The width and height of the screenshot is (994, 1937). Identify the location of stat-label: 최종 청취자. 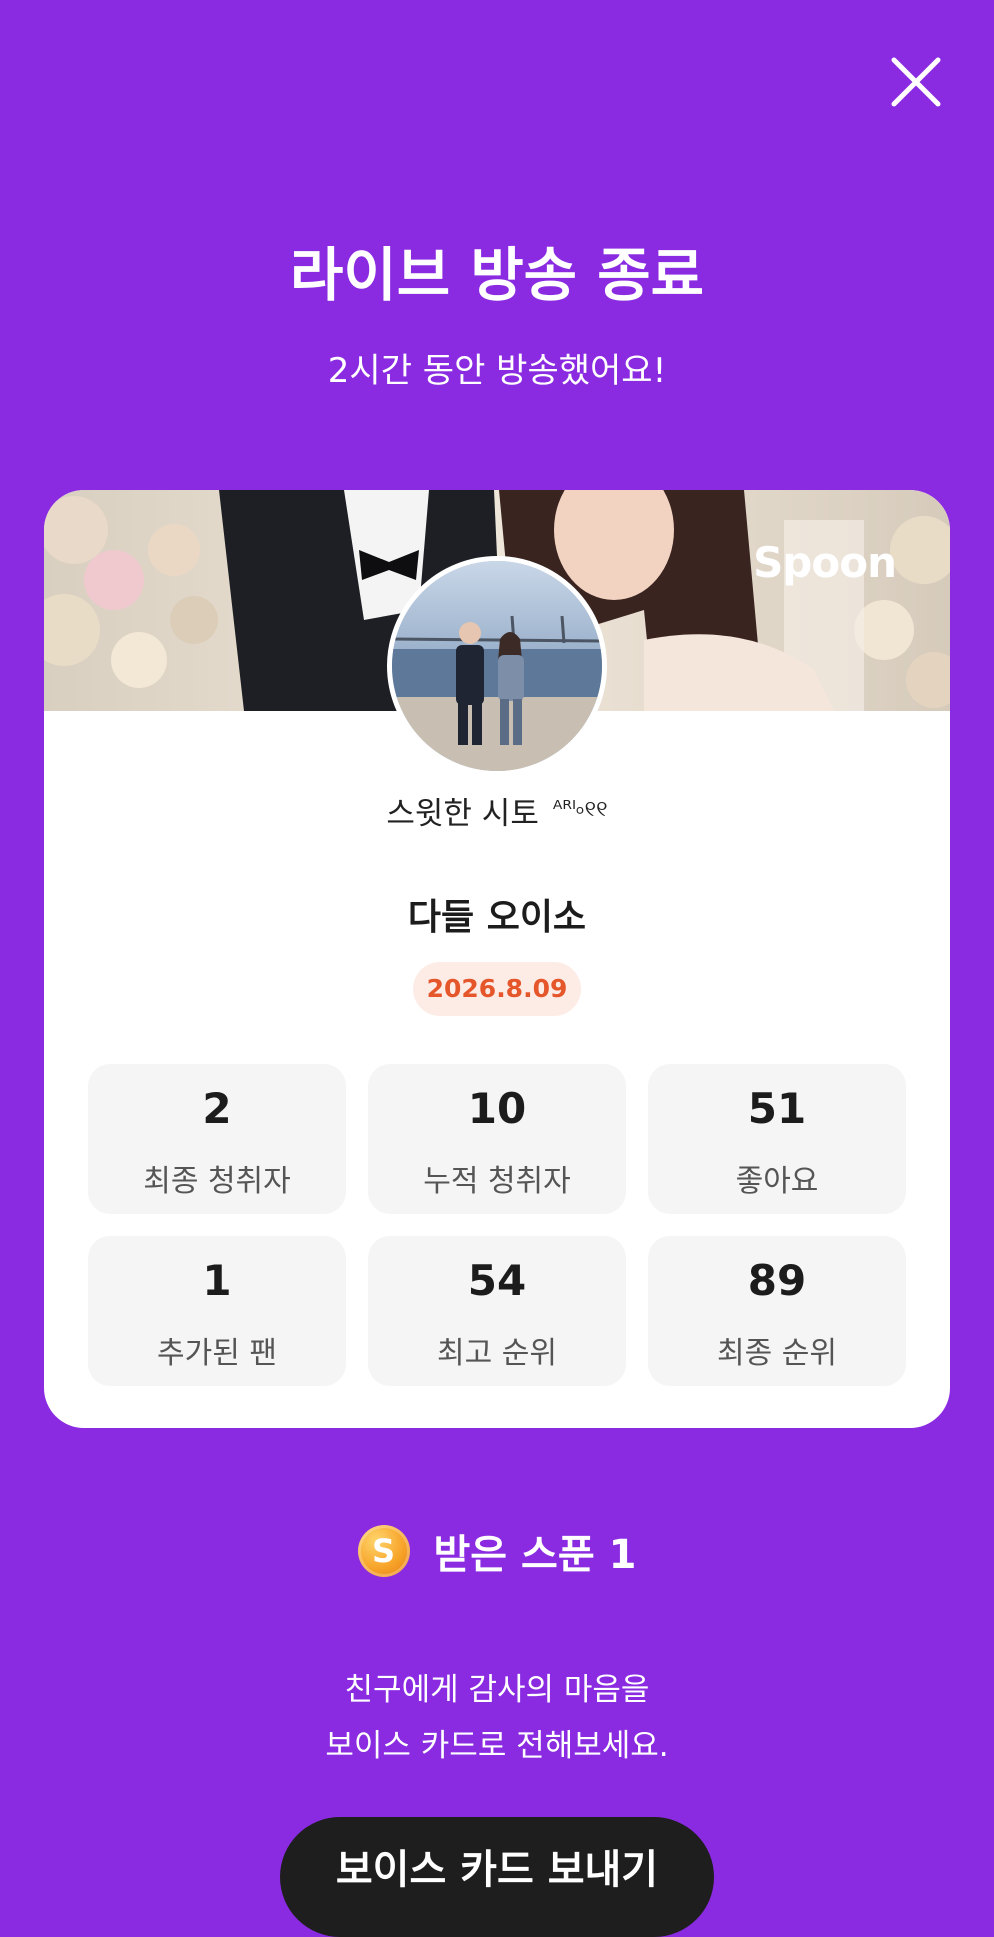
(217, 1181).